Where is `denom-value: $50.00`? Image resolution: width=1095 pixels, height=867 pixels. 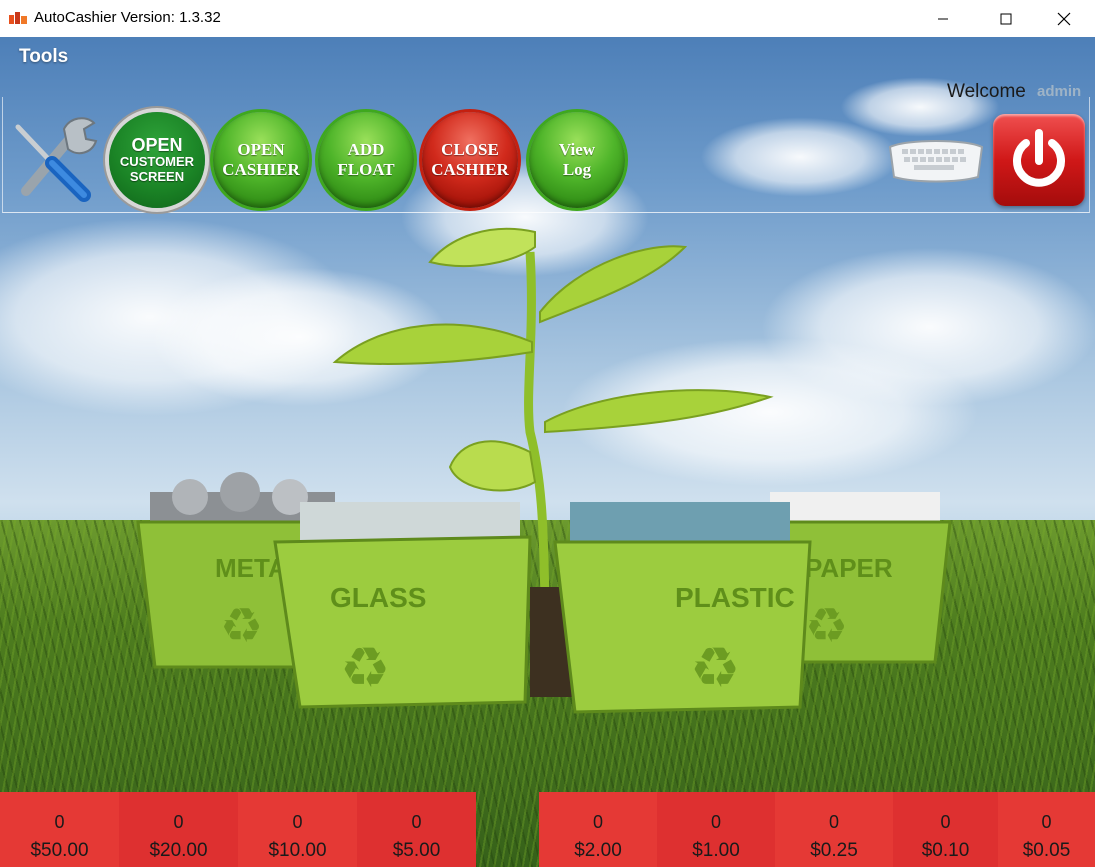
denom-value: $50.00 is located at coordinates (59, 850).